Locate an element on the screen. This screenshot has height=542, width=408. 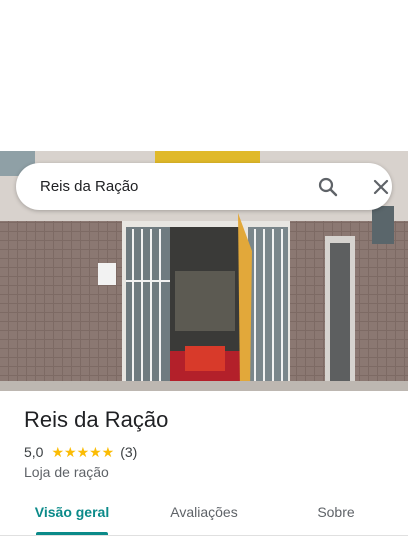
place-category: Loja de ração is located at coordinates (66, 472).